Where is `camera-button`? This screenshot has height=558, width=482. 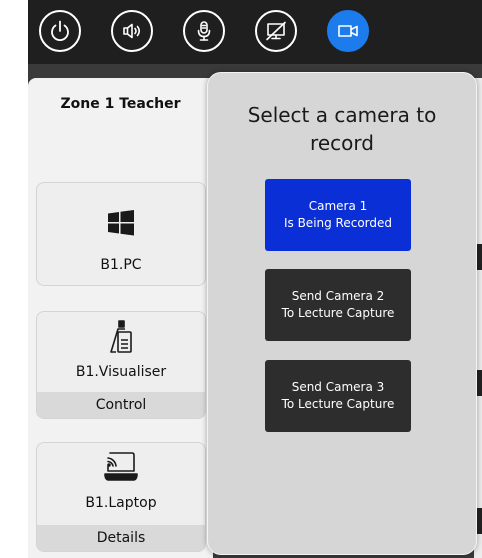
camera-button is located at coordinates (348, 31).